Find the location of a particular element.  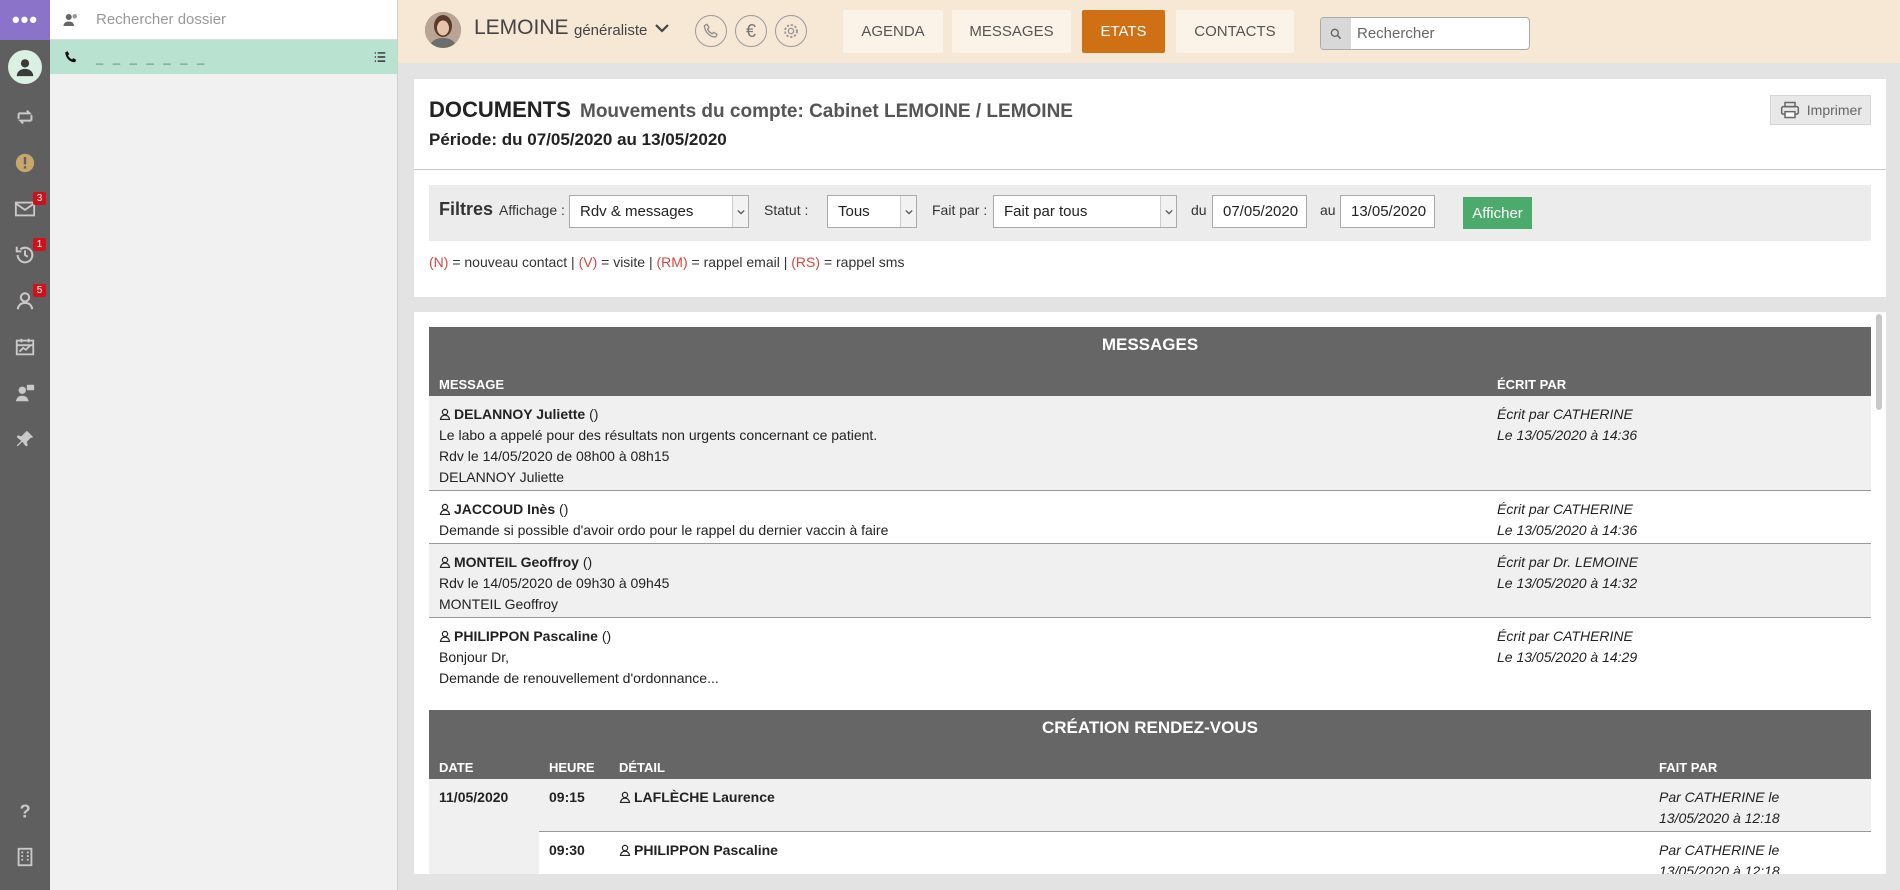

legend-rm-text: = rappel email | is located at coordinates (739, 262).